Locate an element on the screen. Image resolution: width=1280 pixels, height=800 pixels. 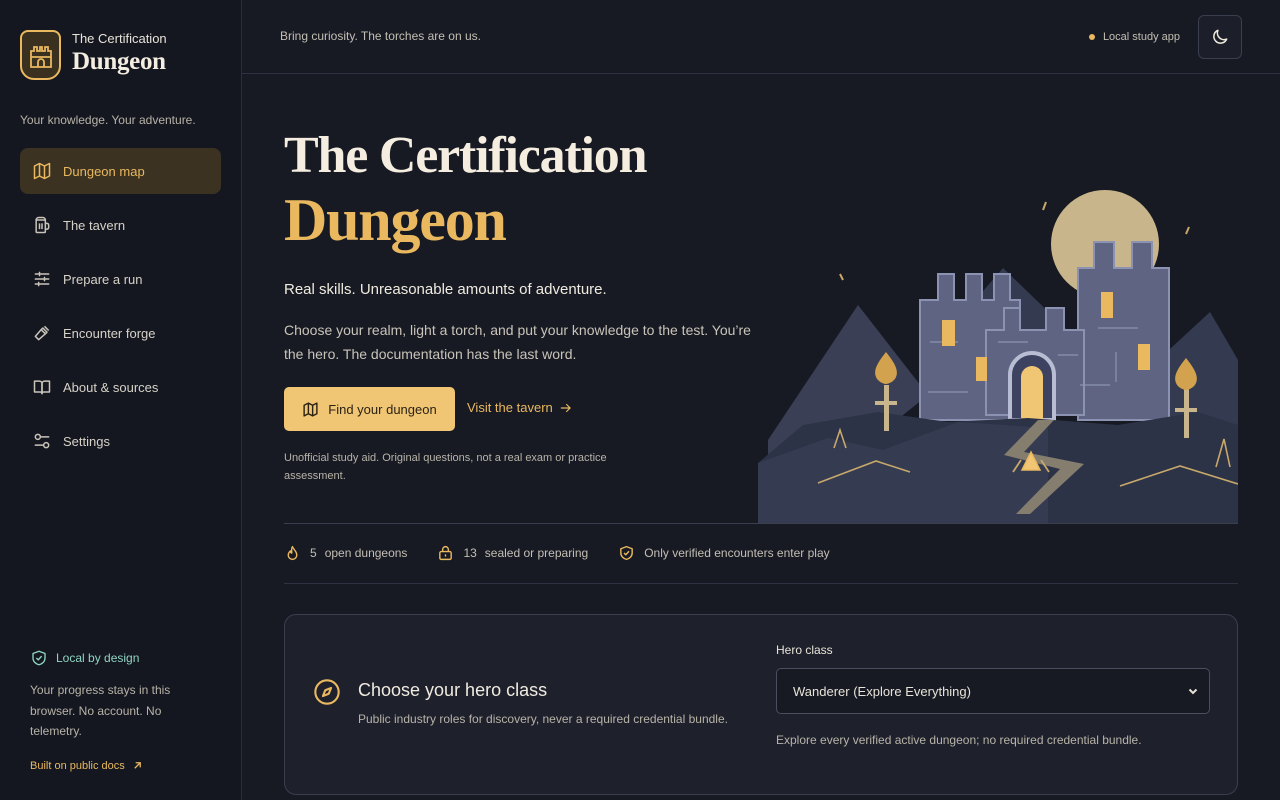
status-label: Local study app is located at coordinates (1141, 37).